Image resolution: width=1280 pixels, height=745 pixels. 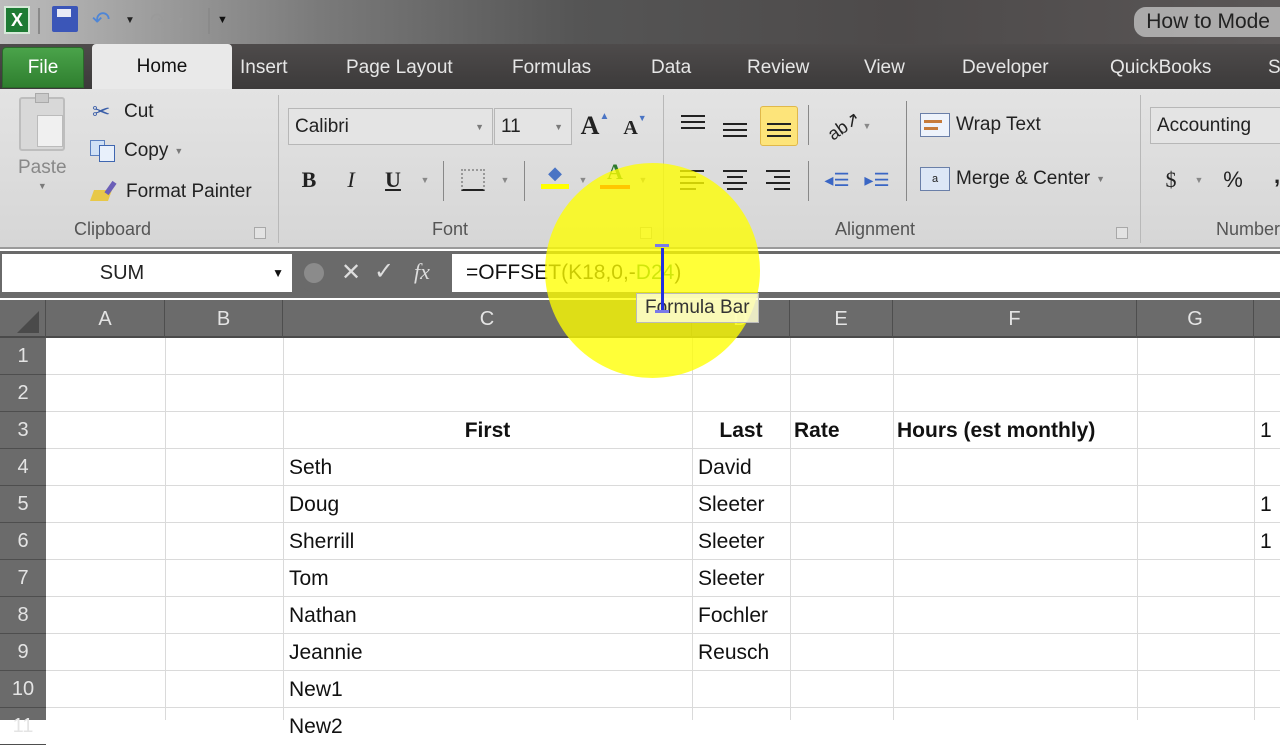 What do you see at coordinates (222, 20) in the screenshot?
I see `customize-qat-icon: ▼` at bounding box center [222, 20].